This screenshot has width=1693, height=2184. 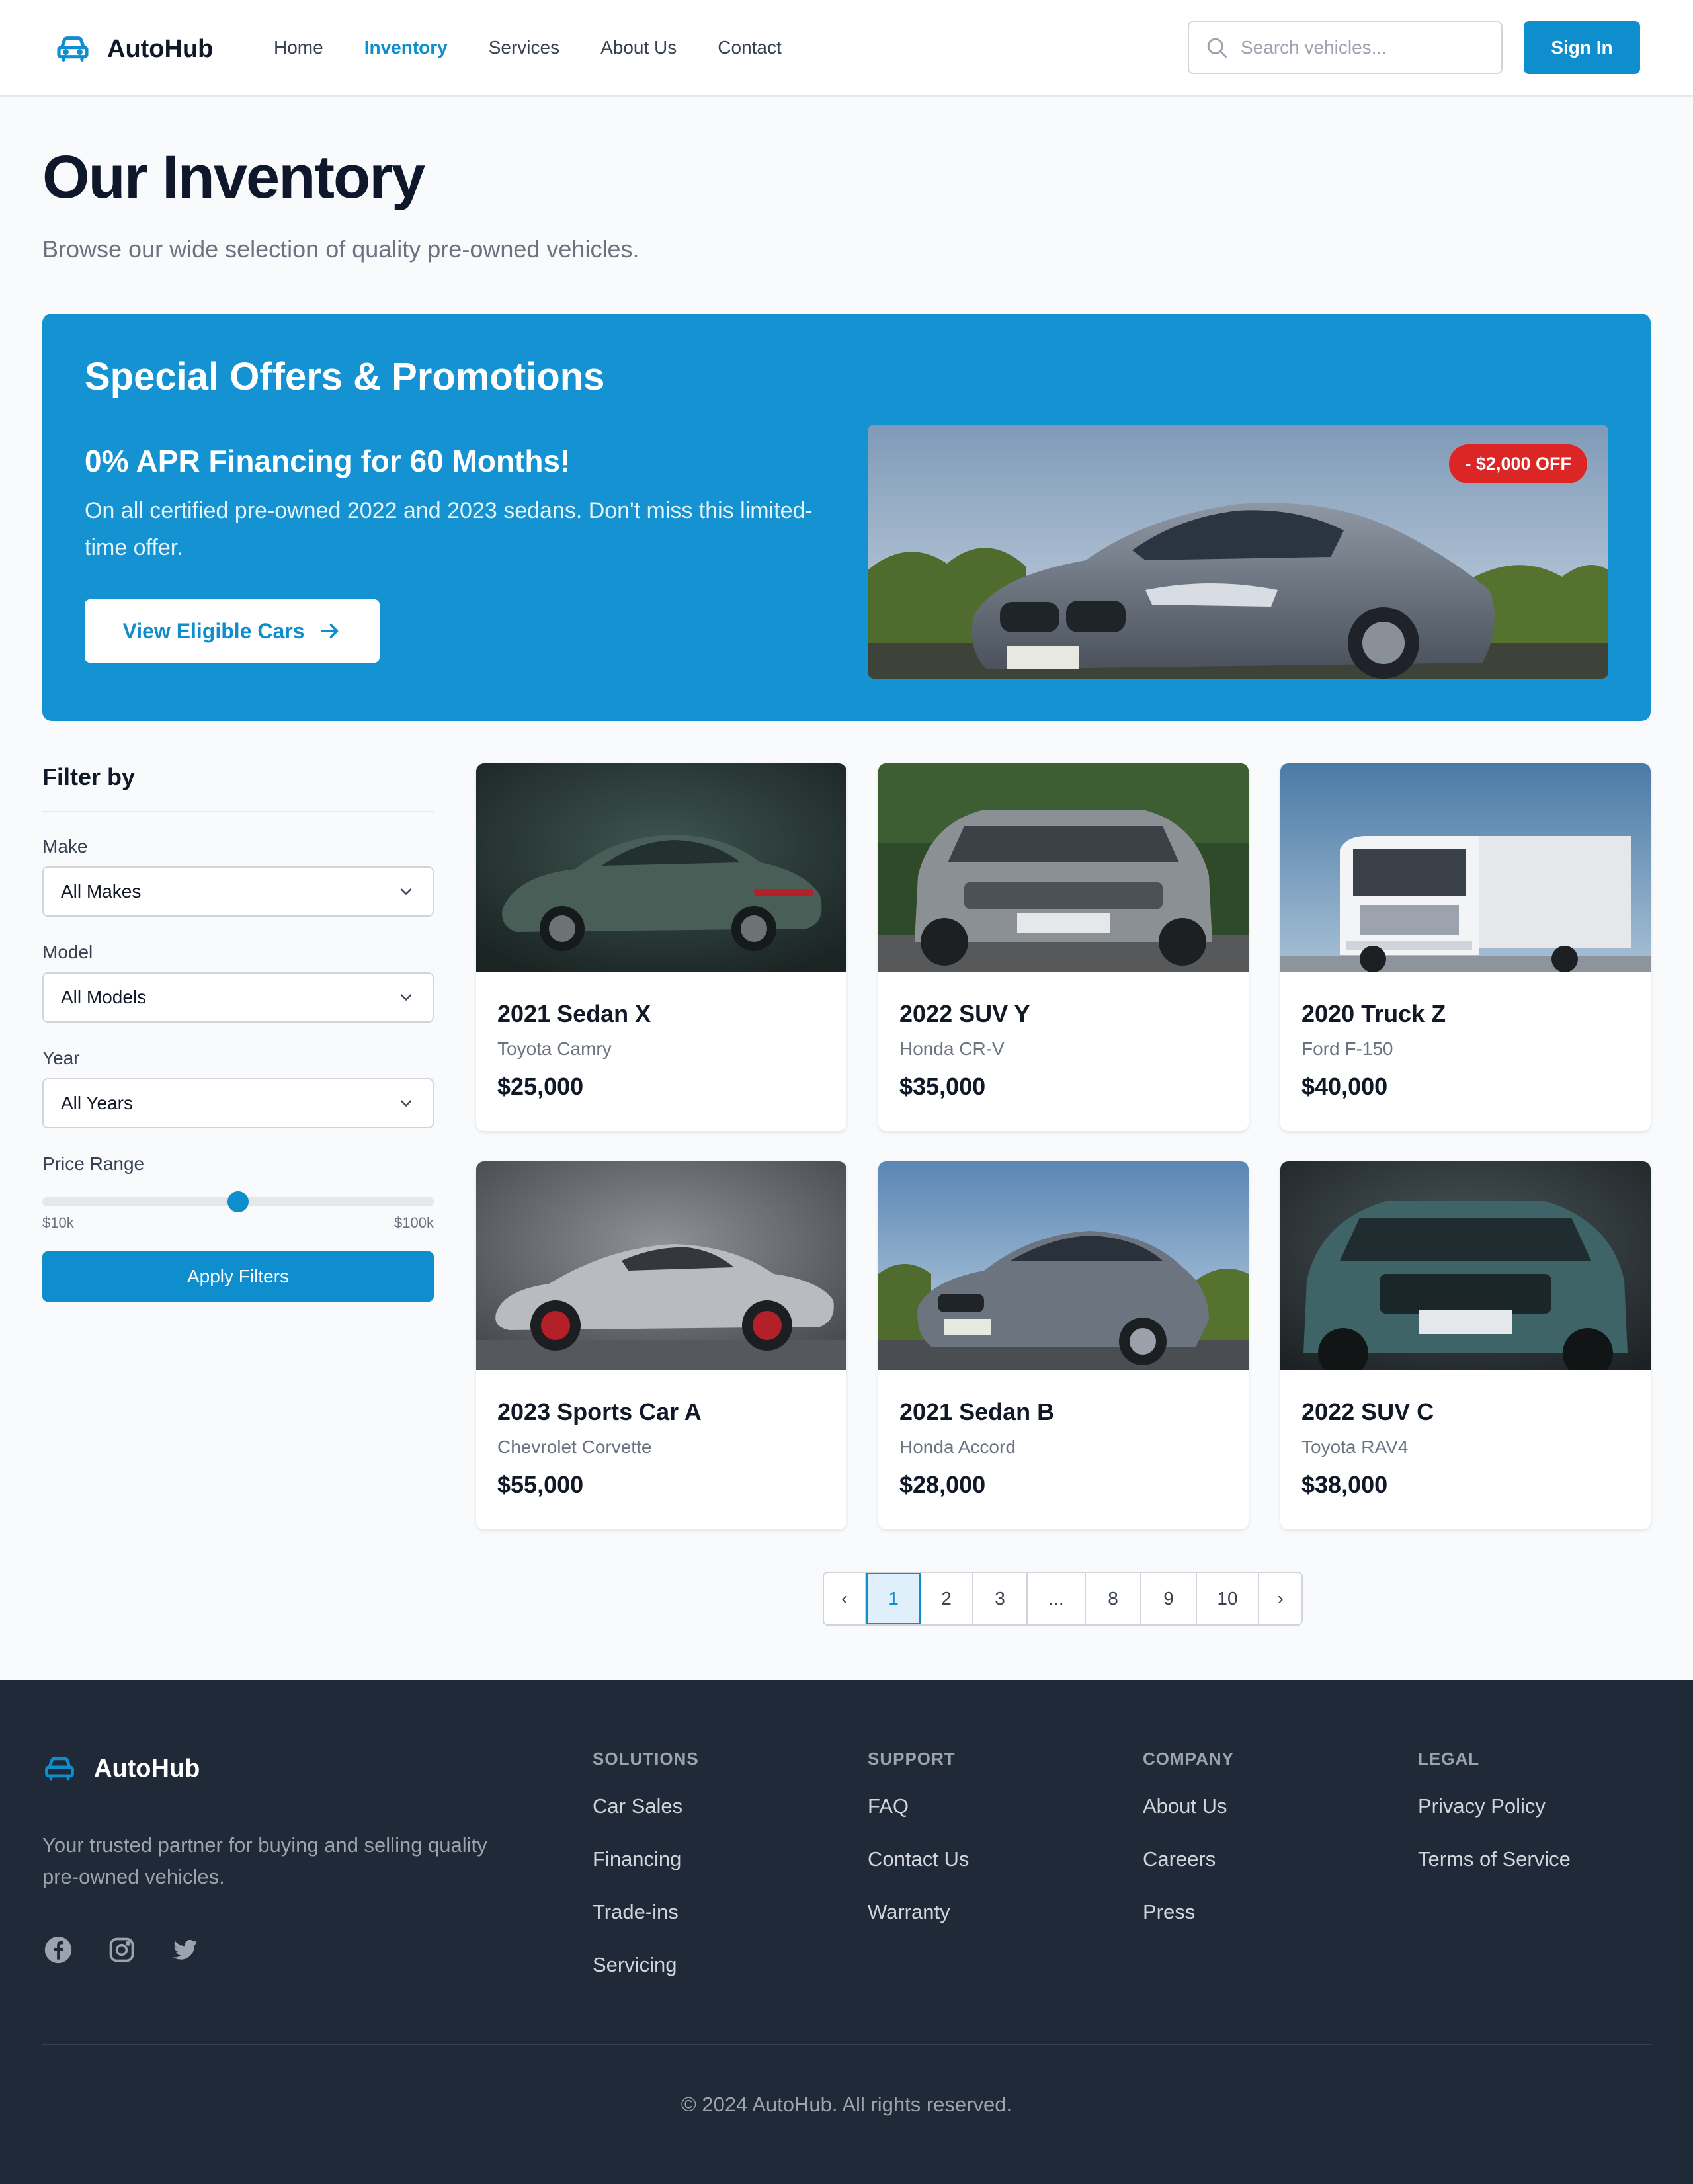 I want to click on price-min-label: $10k, so click(x=58, y=1222).